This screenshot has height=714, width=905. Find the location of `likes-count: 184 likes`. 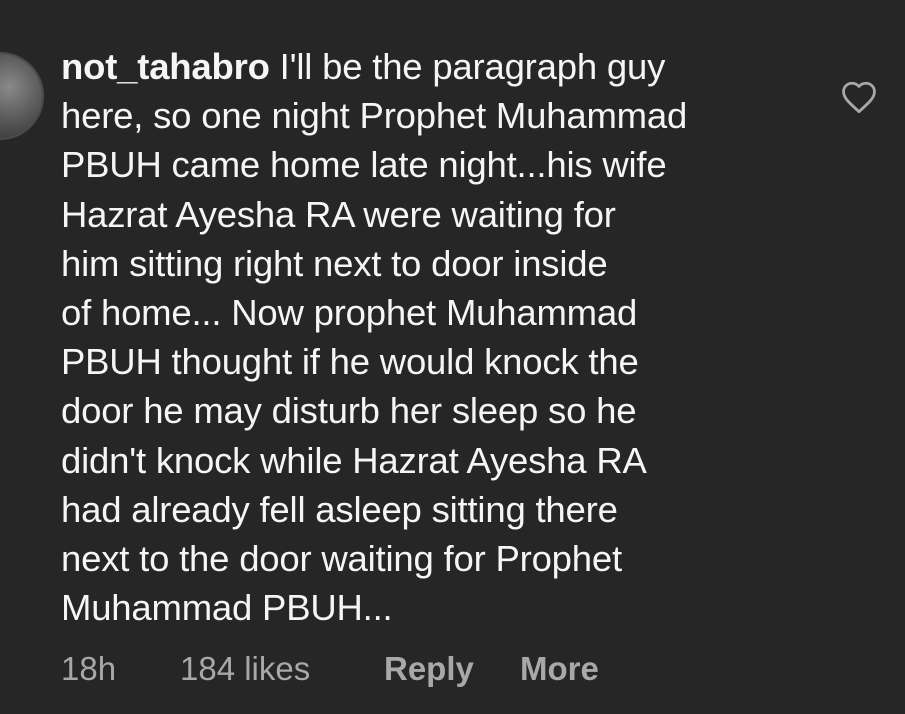

likes-count: 184 likes is located at coordinates (245, 669).